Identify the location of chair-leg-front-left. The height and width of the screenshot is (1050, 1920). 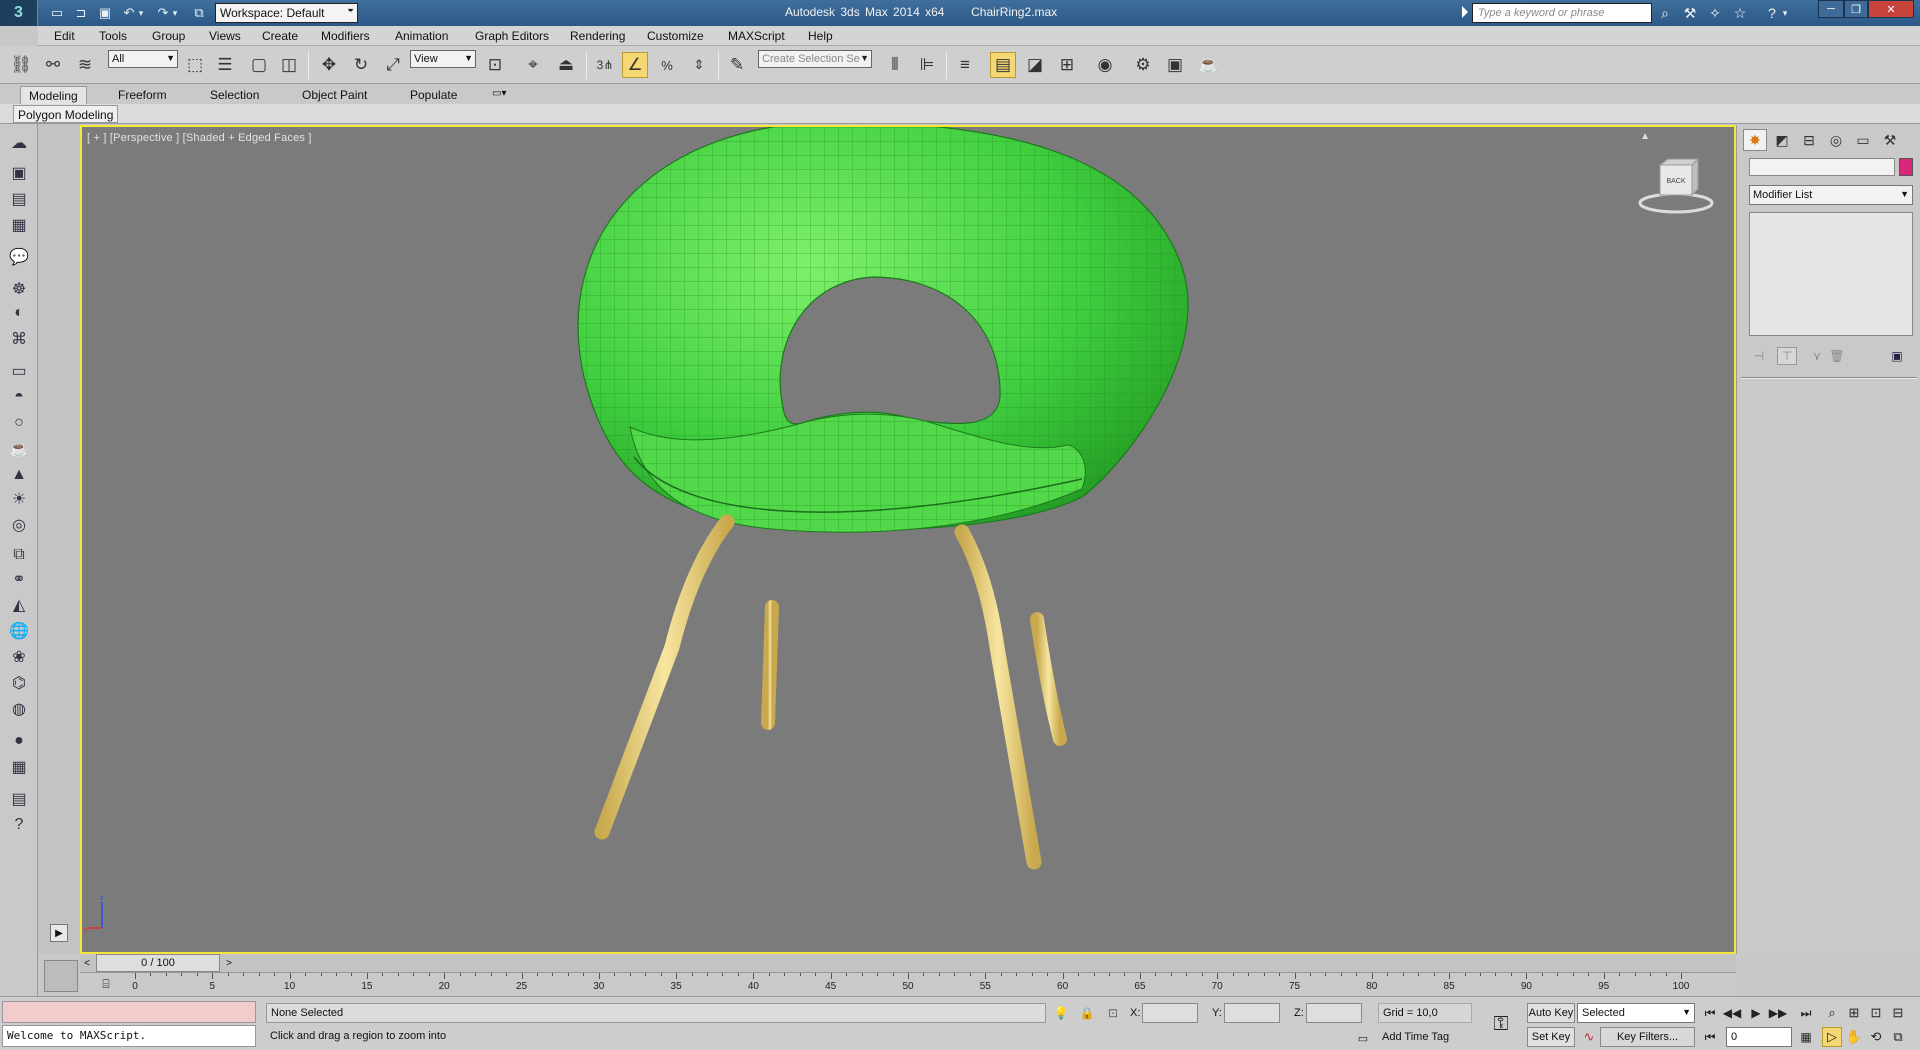
(664, 677).